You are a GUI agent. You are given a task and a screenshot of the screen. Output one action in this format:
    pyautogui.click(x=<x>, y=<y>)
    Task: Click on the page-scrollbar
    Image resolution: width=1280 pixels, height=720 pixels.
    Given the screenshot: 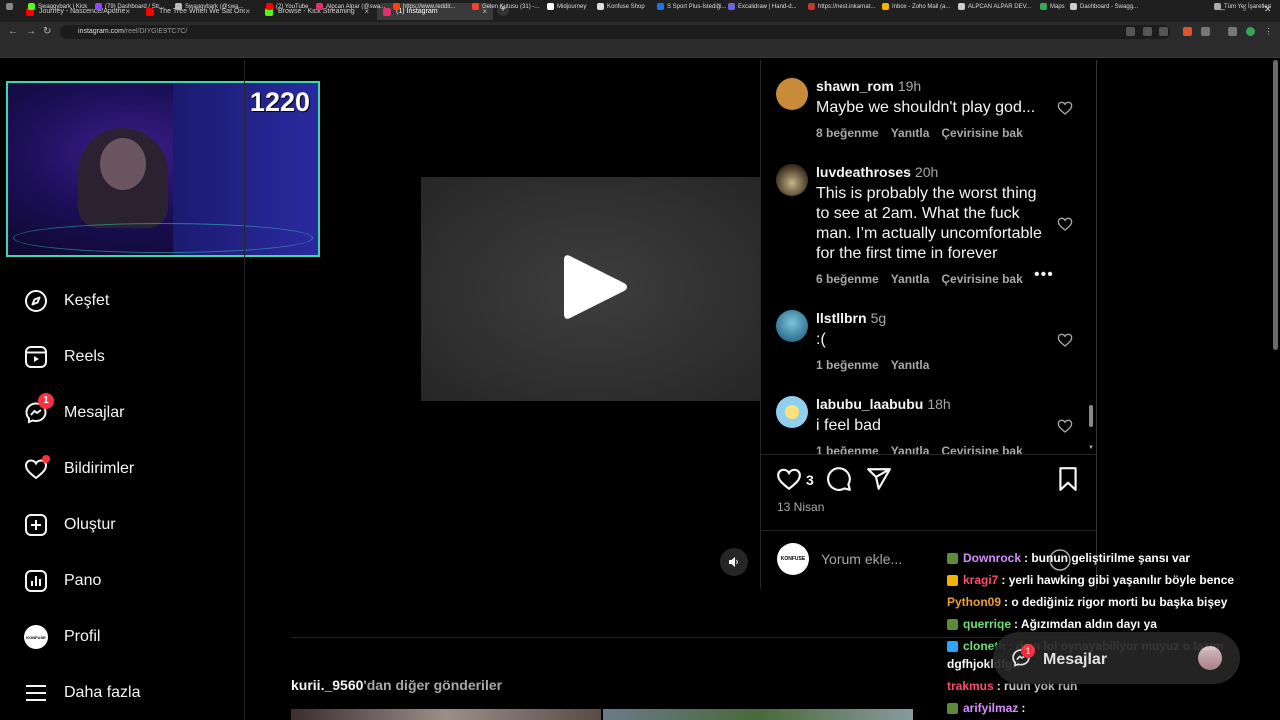 What is the action you would take?
    pyautogui.click(x=1275, y=205)
    